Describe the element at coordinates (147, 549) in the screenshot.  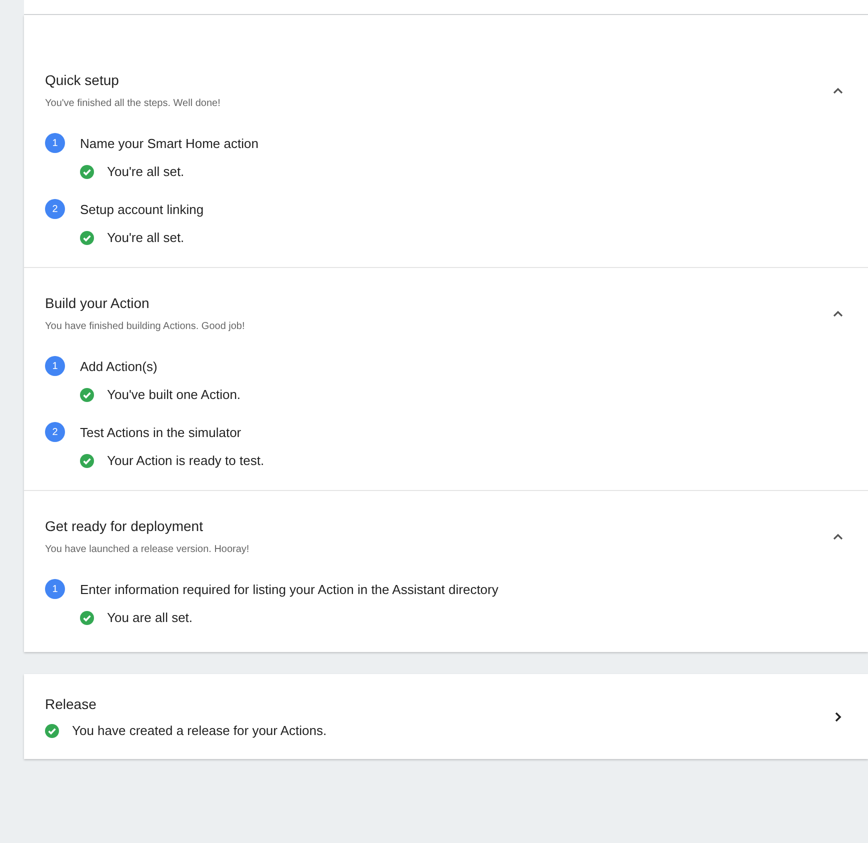
I see `section-subtitle: You have launched a release version. Hooray!` at that location.